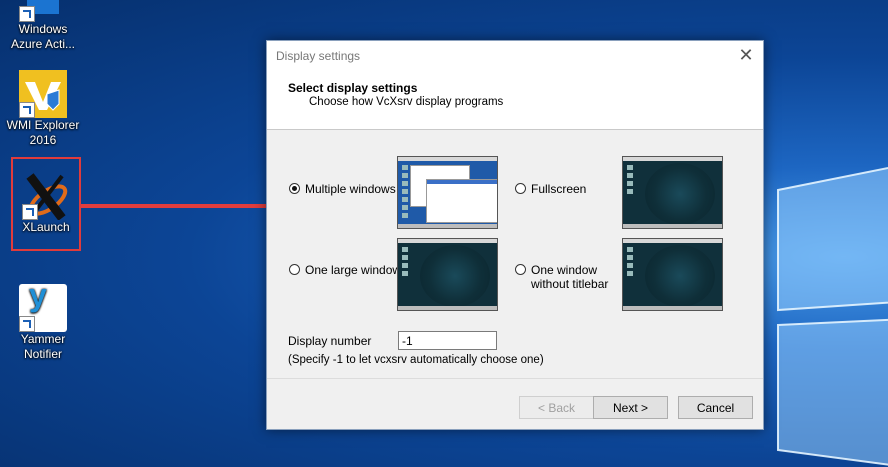 The height and width of the screenshot is (467, 888). I want to click on display-number-label: Display number, so click(330, 341).